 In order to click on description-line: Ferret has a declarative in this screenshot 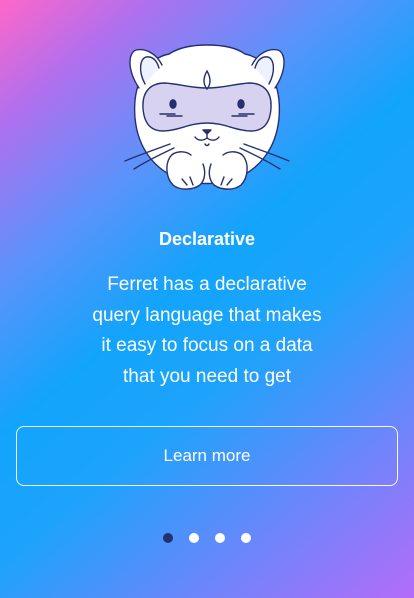, I will do `click(207, 284)`.